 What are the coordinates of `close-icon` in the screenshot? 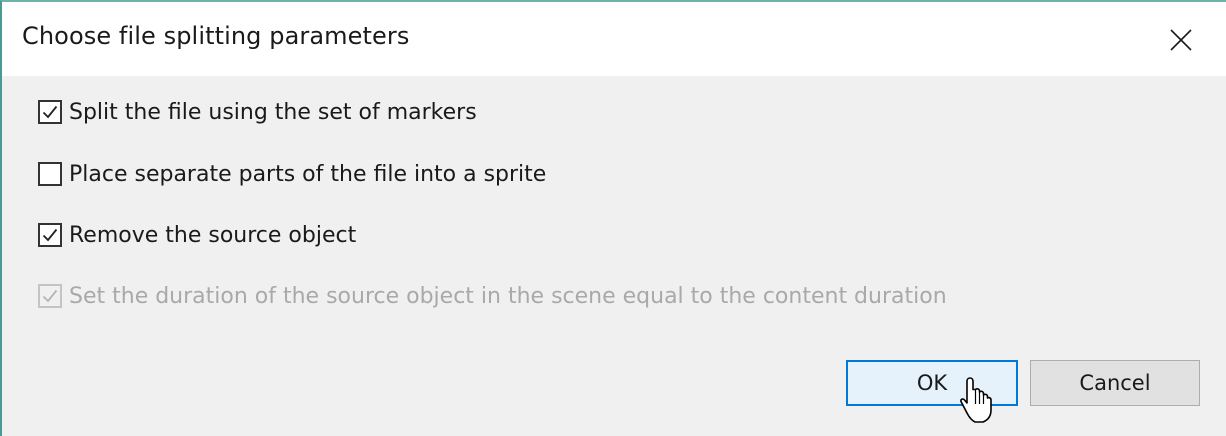 It's located at (1181, 40).